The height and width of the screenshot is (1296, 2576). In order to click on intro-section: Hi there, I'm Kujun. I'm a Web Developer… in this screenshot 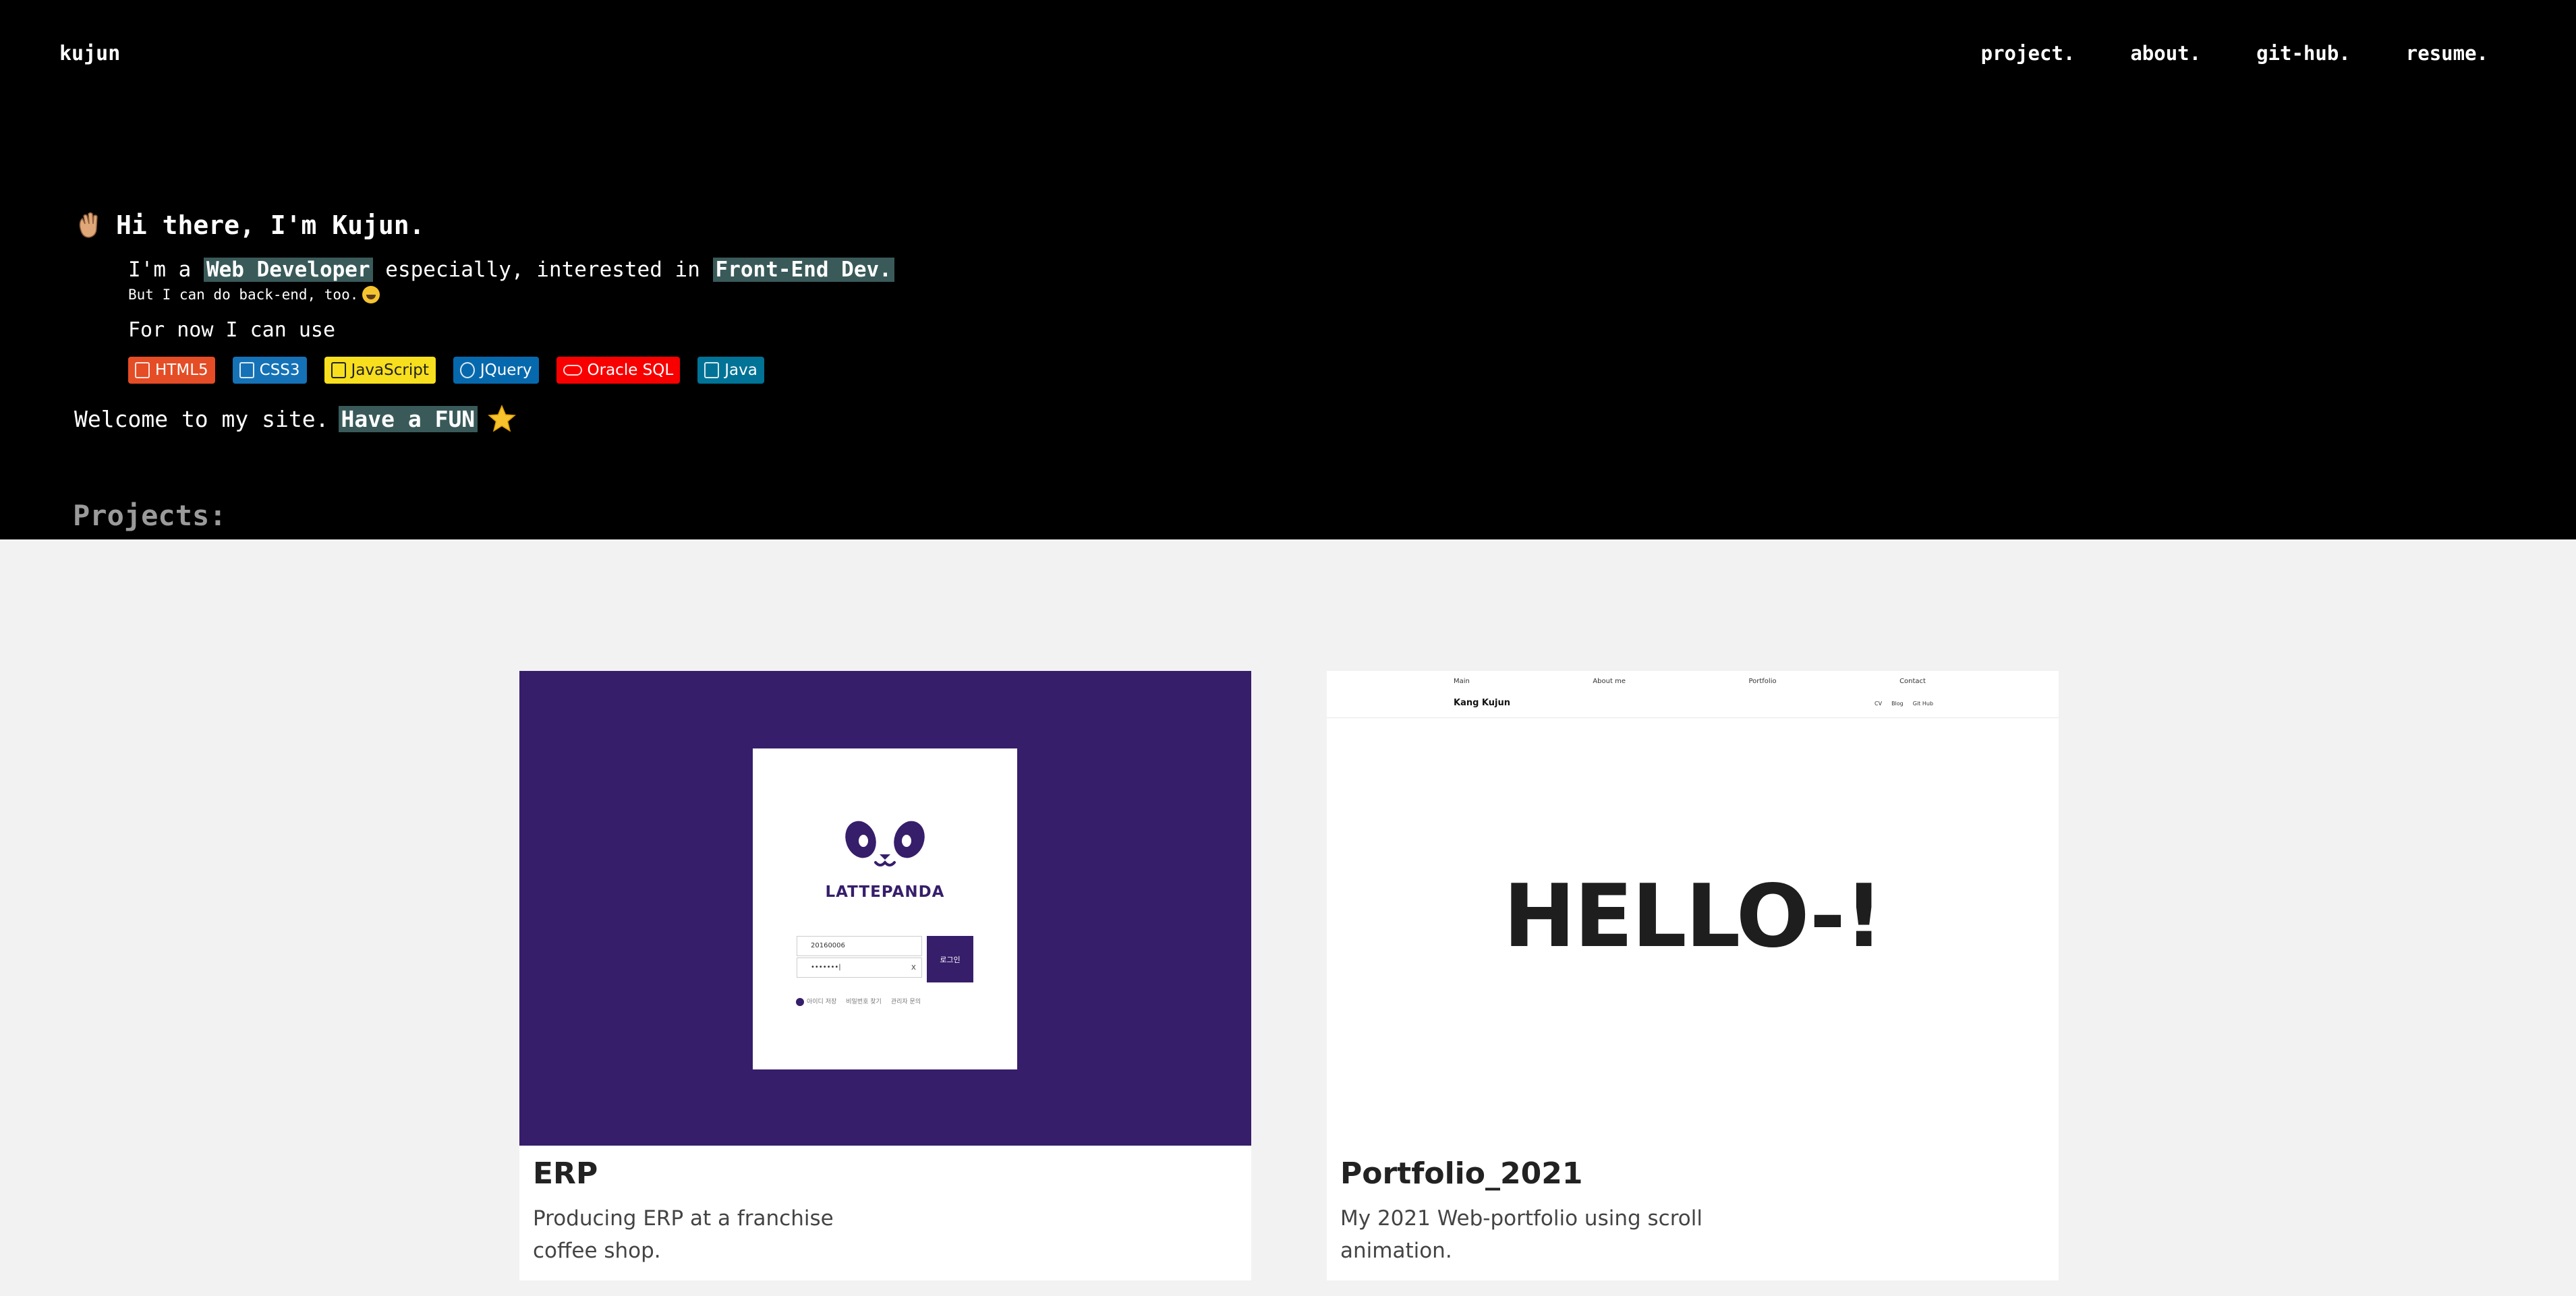, I will do `click(484, 322)`.